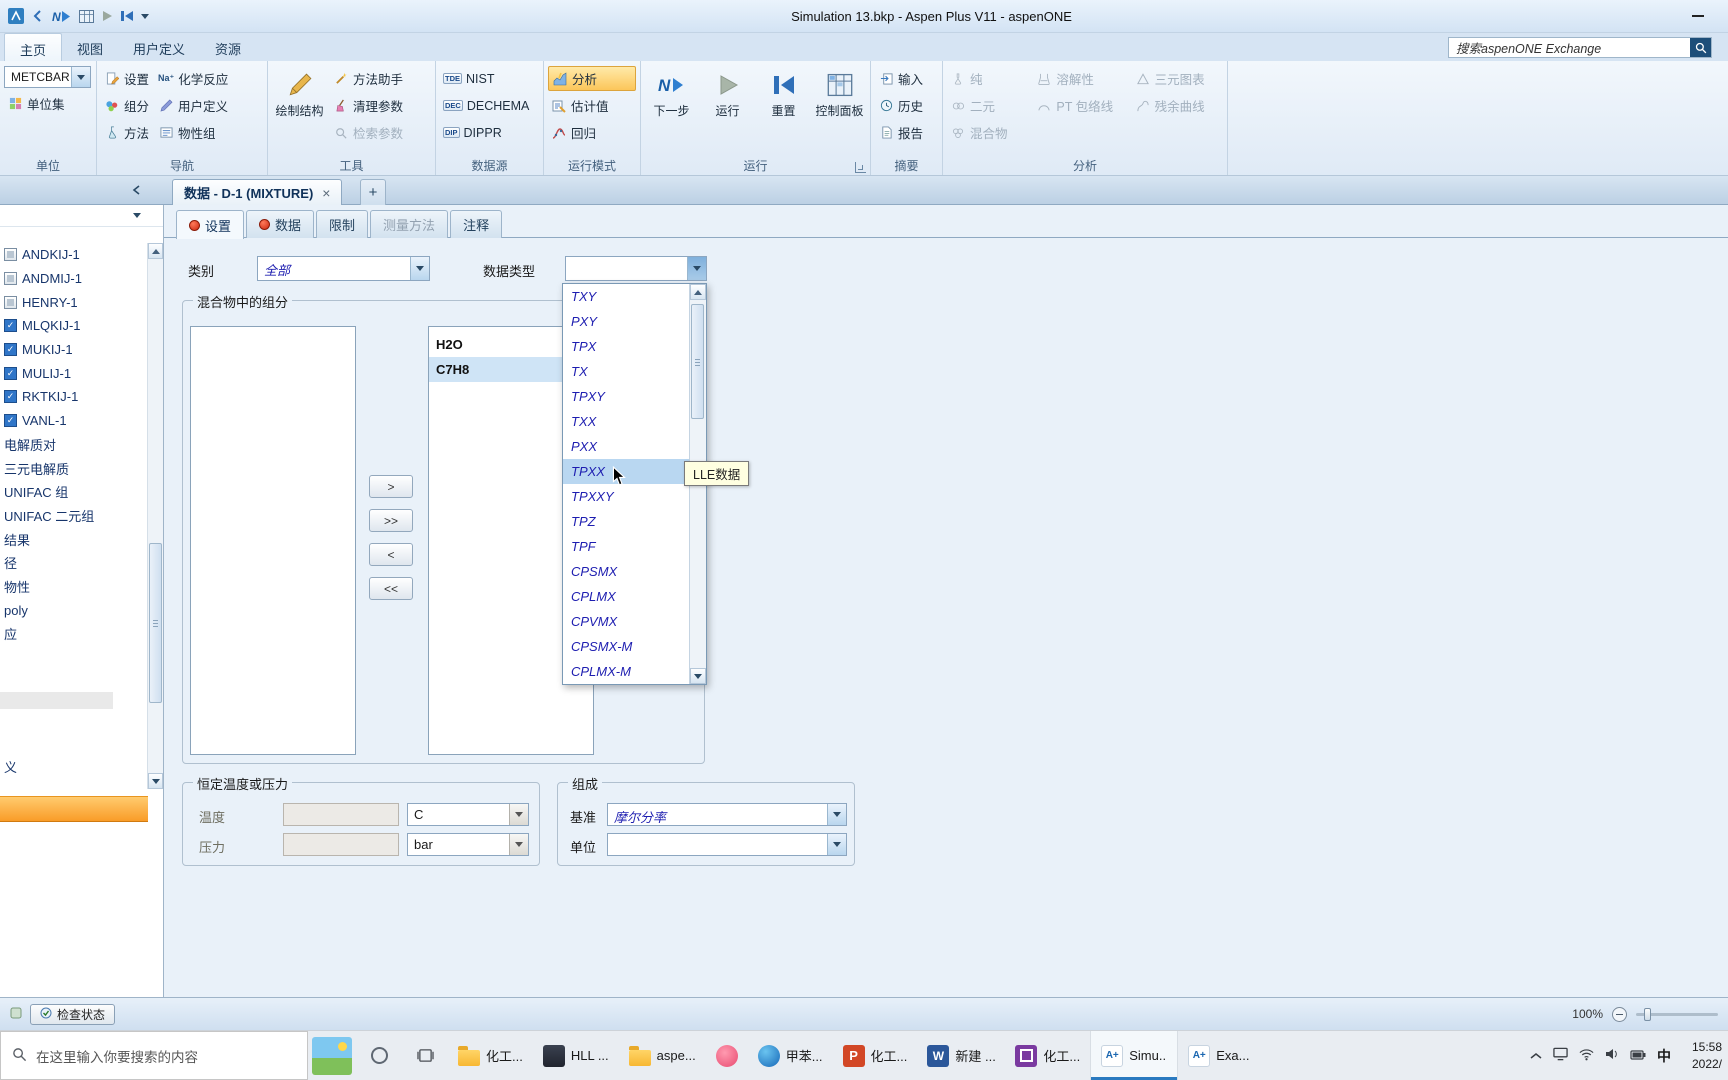 This screenshot has height=1080, width=1728. What do you see at coordinates (73, 326) in the screenshot?
I see `tree-item: MLQKIJ-1` at bounding box center [73, 326].